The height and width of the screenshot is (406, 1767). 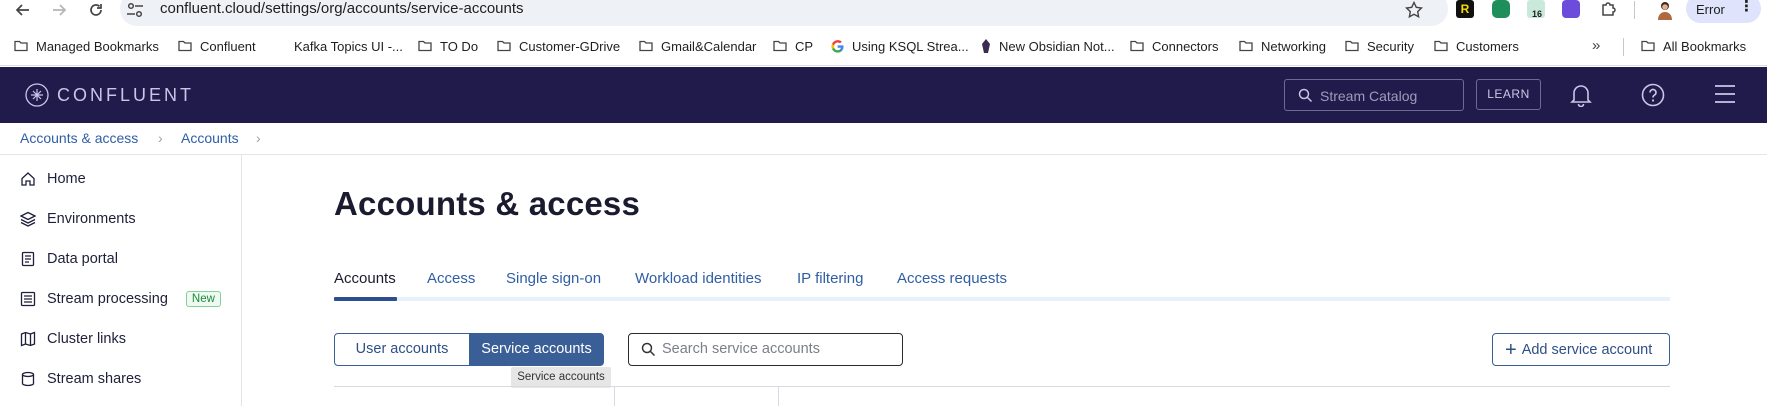 I want to click on extension-r-icon: R, so click(x=1465, y=9).